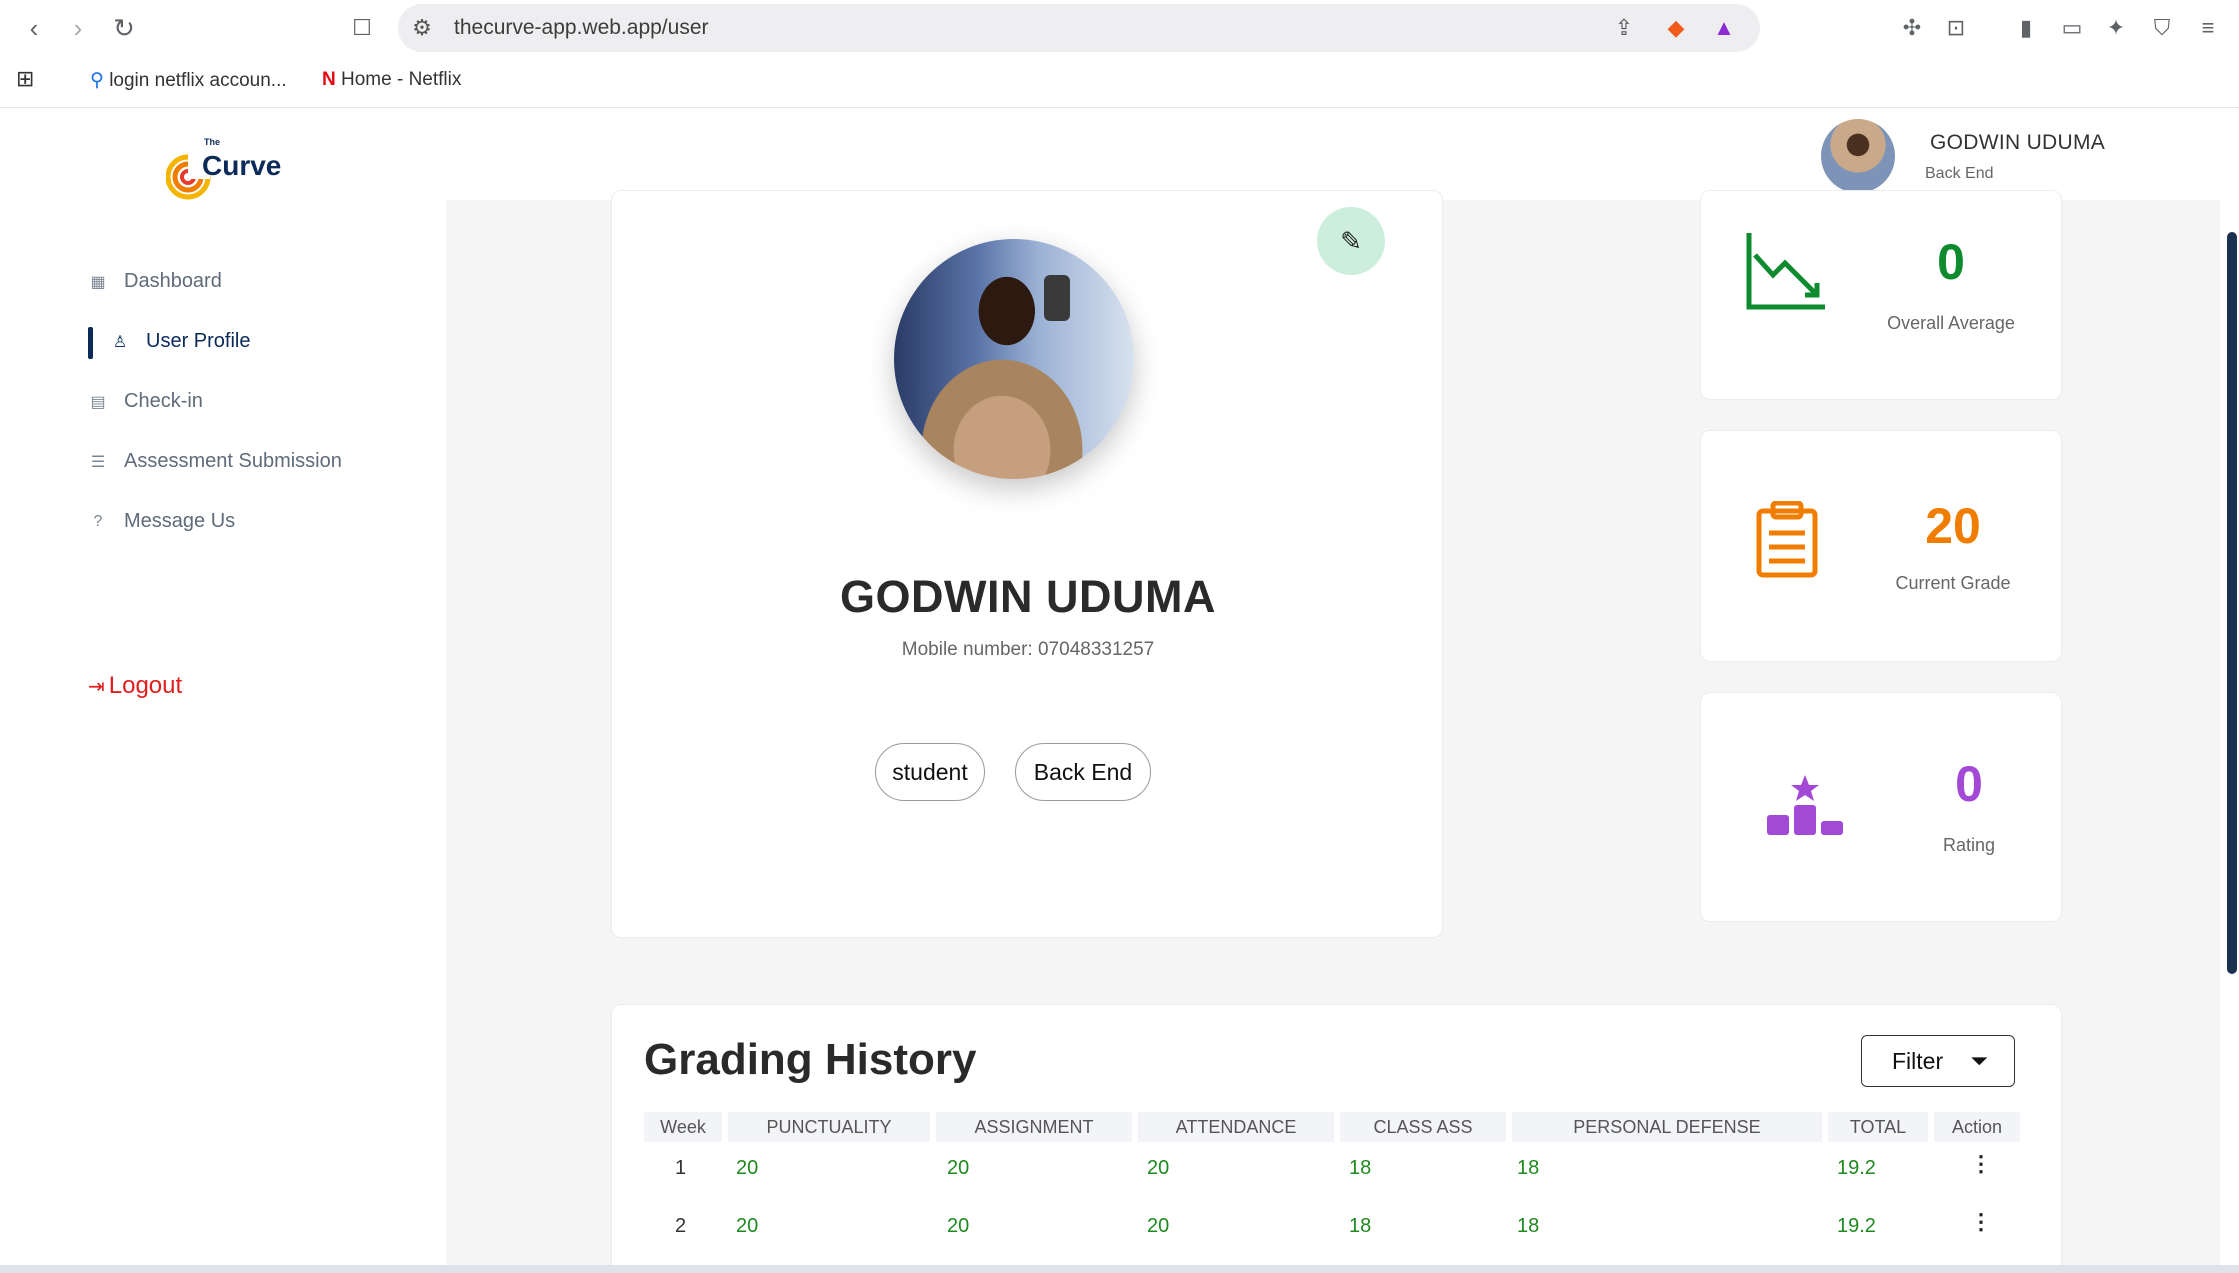  Describe the element at coordinates (1119, 1269) in the screenshot. I see `bottom-edge` at that location.